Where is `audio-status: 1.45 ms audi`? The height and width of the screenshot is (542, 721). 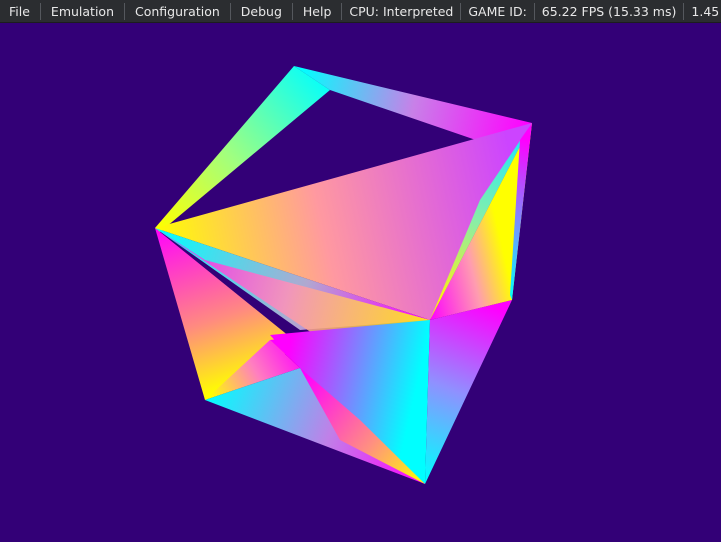
audio-status: 1.45 ms audi is located at coordinates (706, 11).